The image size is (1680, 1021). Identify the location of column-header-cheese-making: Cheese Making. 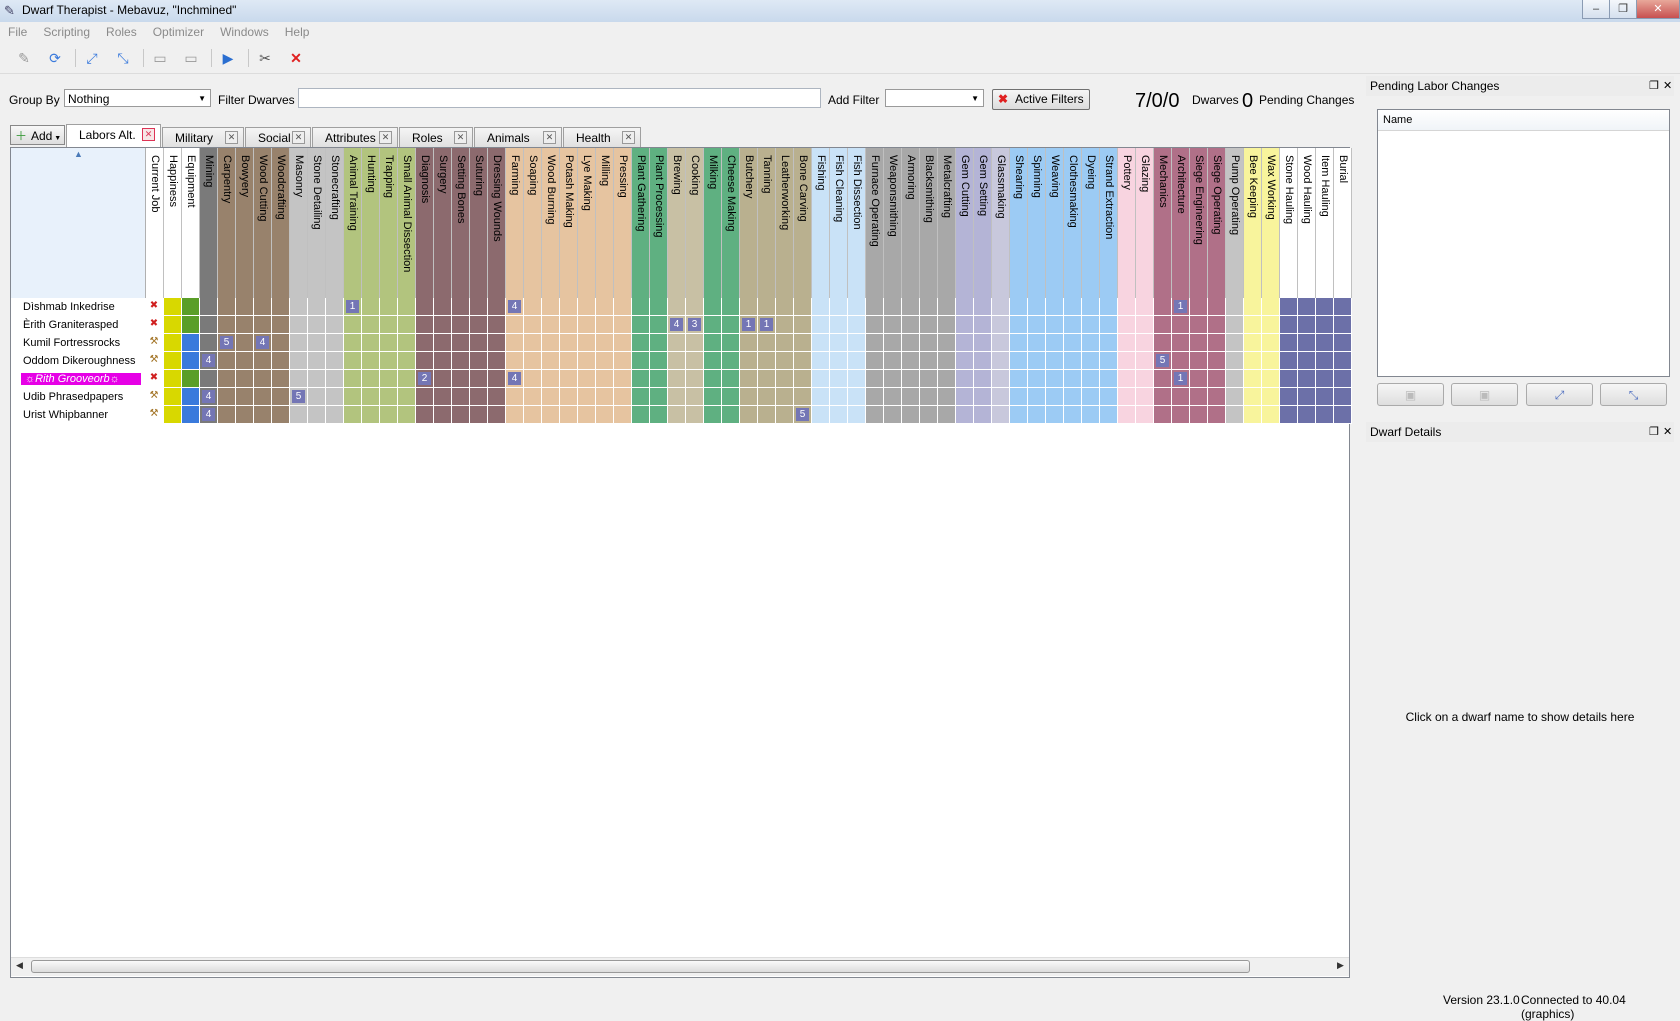
(731, 223).